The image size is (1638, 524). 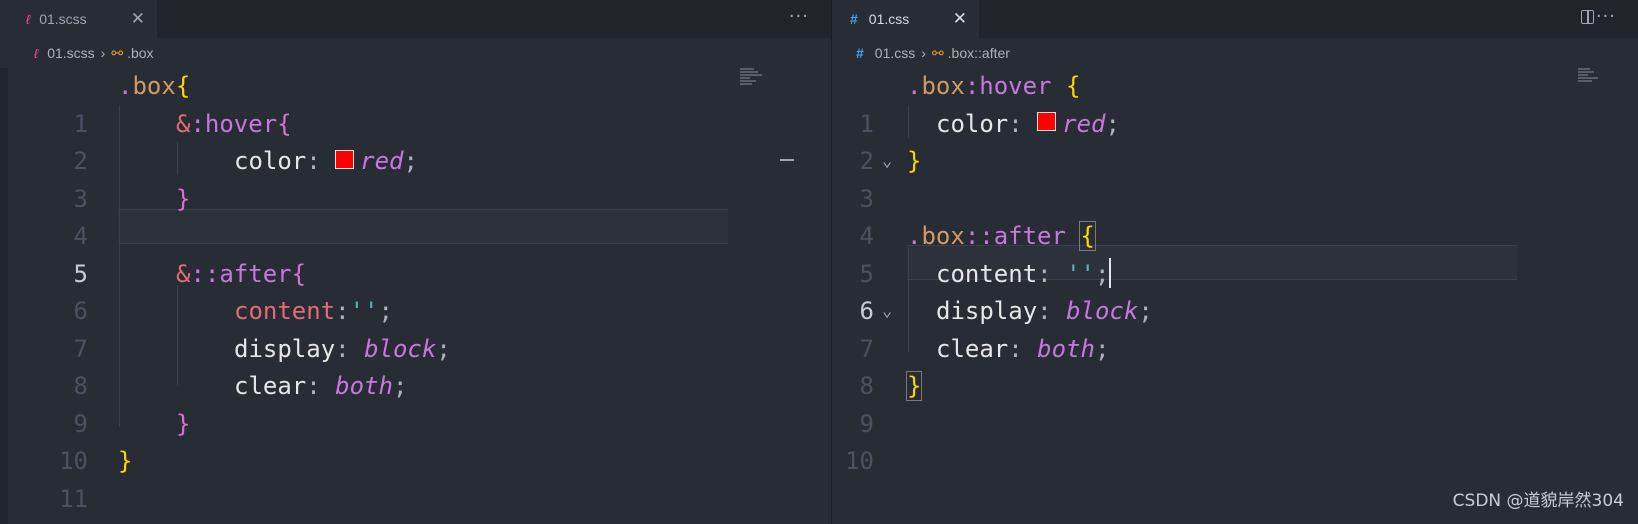 I want to click on breadcrumb-file: 01.scss, so click(x=70, y=53).